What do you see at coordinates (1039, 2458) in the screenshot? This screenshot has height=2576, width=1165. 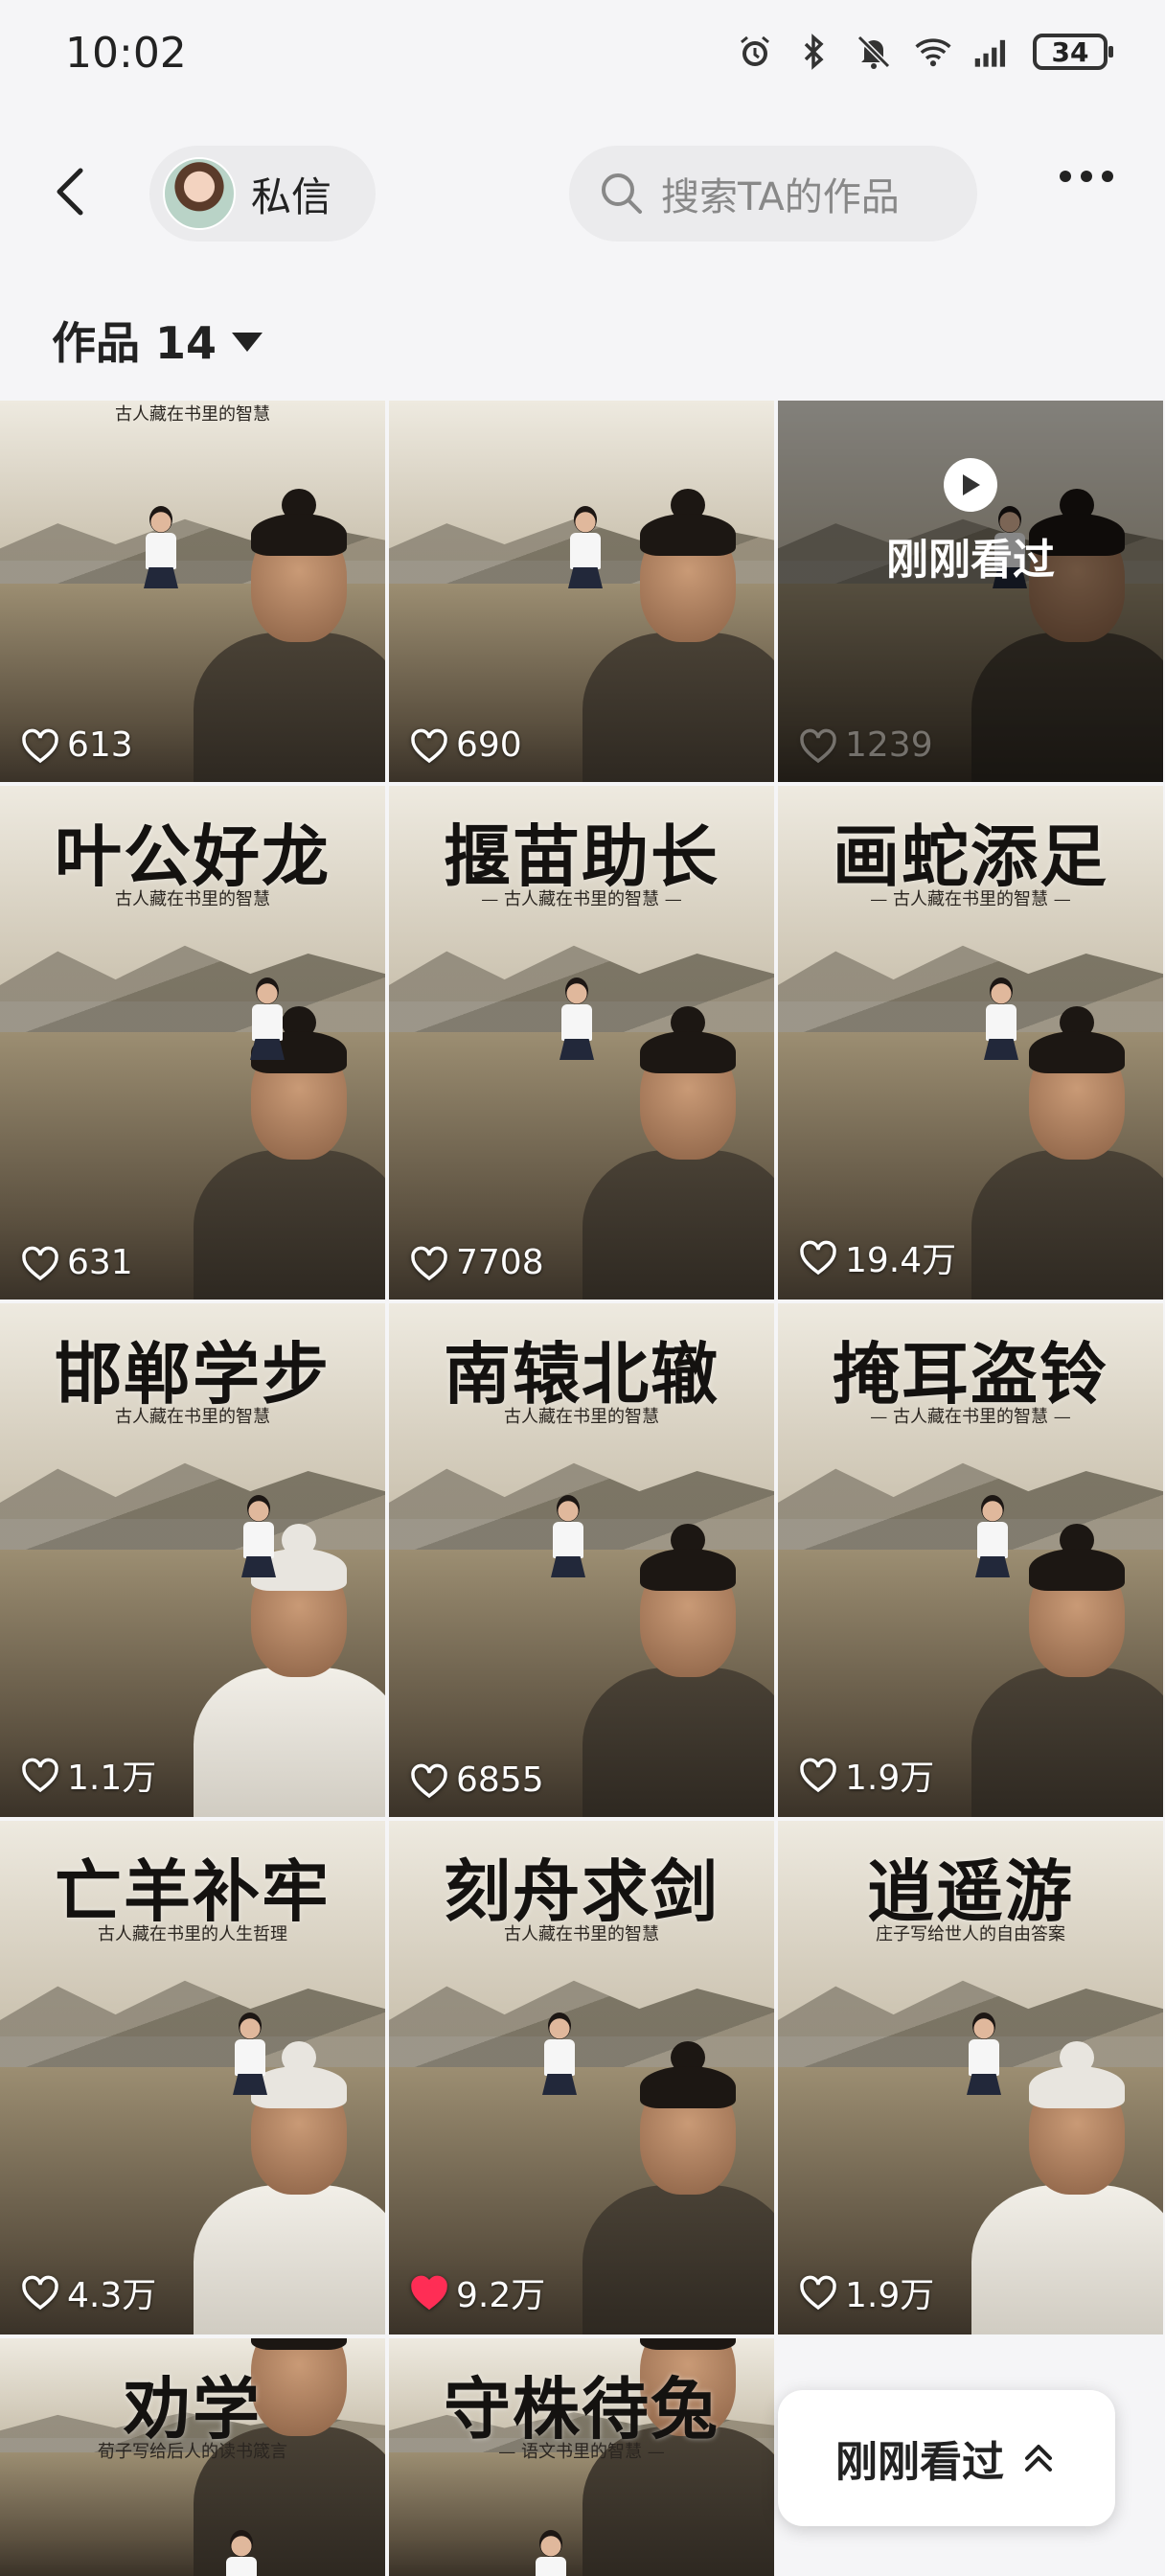 I see `chevron-double-up-icon` at bounding box center [1039, 2458].